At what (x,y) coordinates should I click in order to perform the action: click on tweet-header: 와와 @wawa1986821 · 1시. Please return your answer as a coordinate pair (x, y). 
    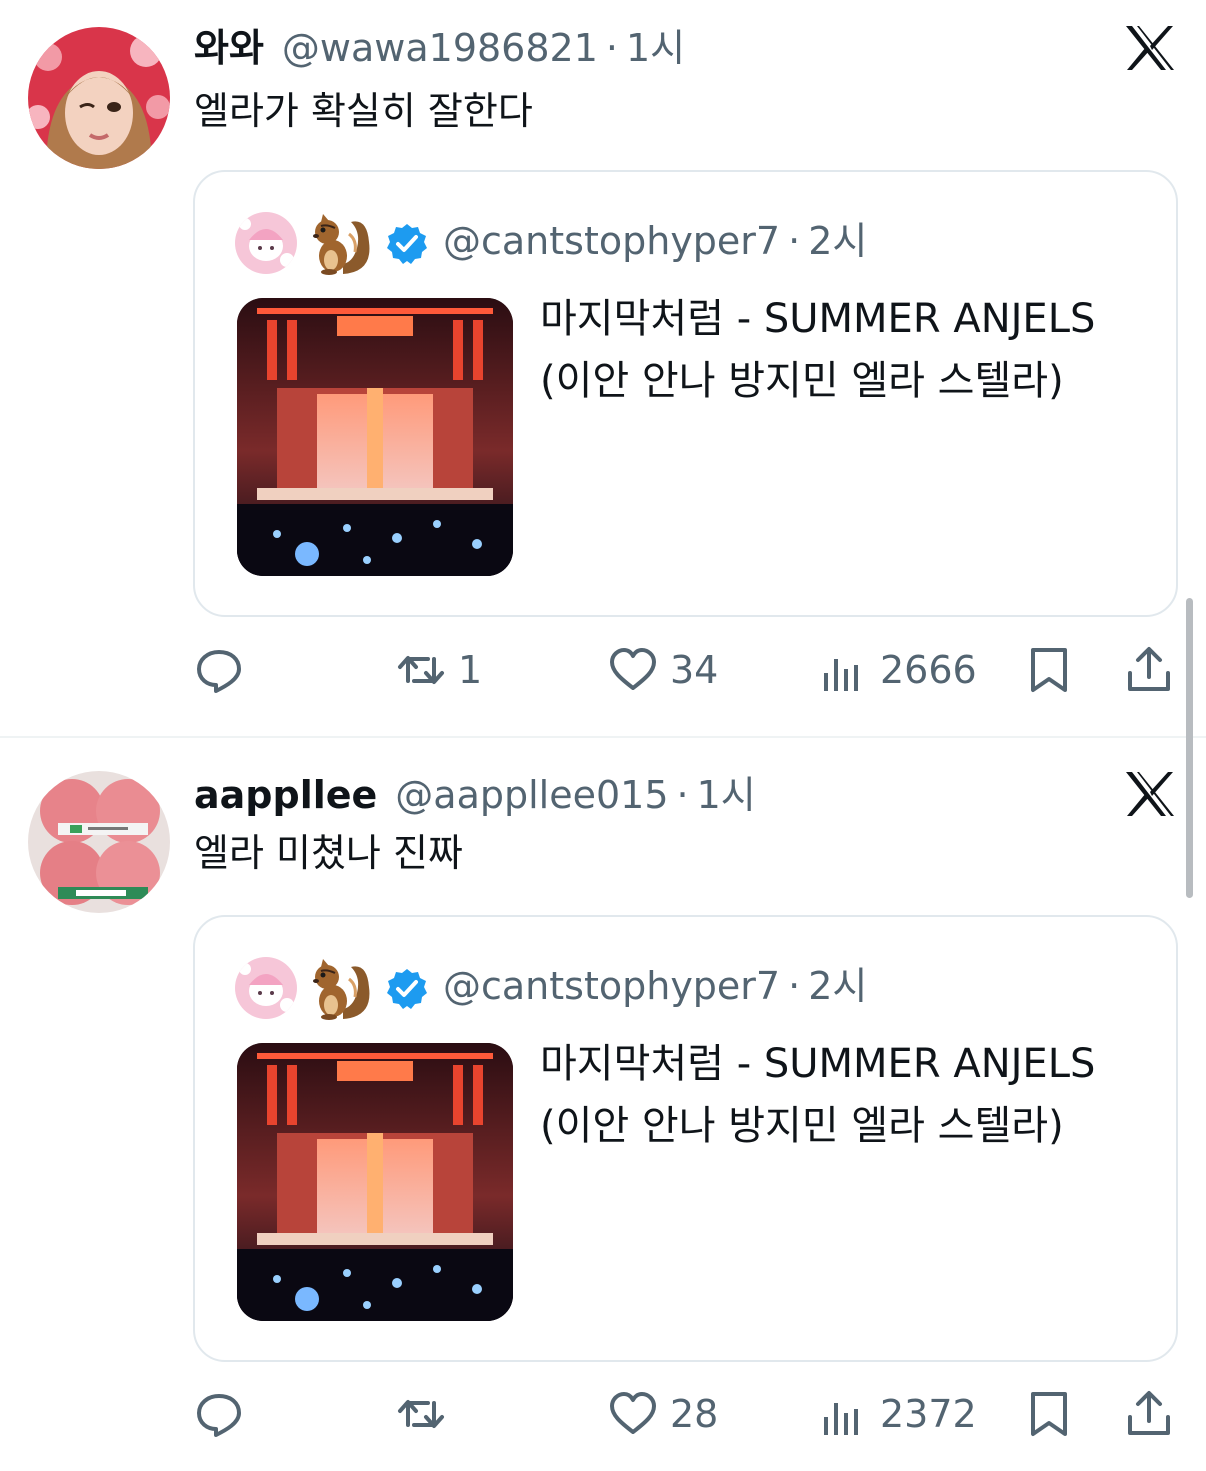
    Looking at the image, I should click on (439, 48).